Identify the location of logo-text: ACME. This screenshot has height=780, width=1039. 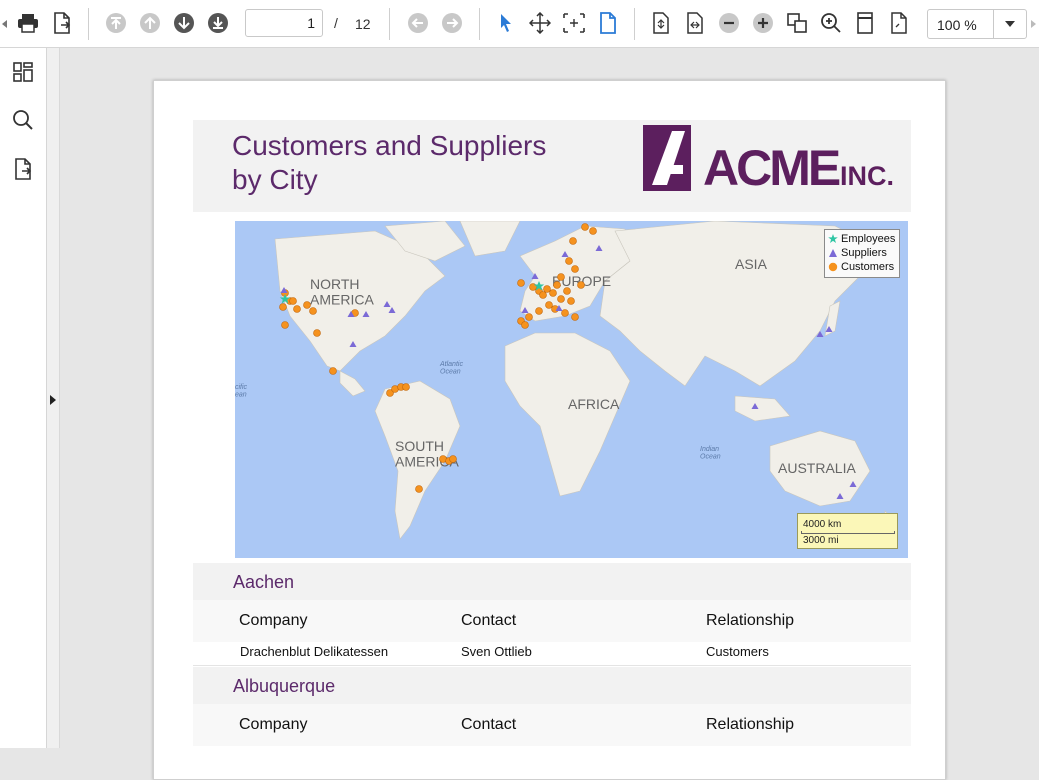
(771, 165).